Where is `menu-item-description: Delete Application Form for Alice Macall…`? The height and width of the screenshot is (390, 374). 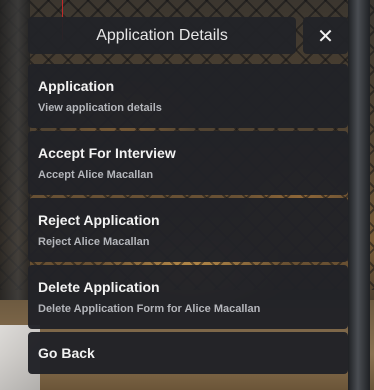
menu-item-description: Delete Application Form for Alice Macall… is located at coordinates (149, 308).